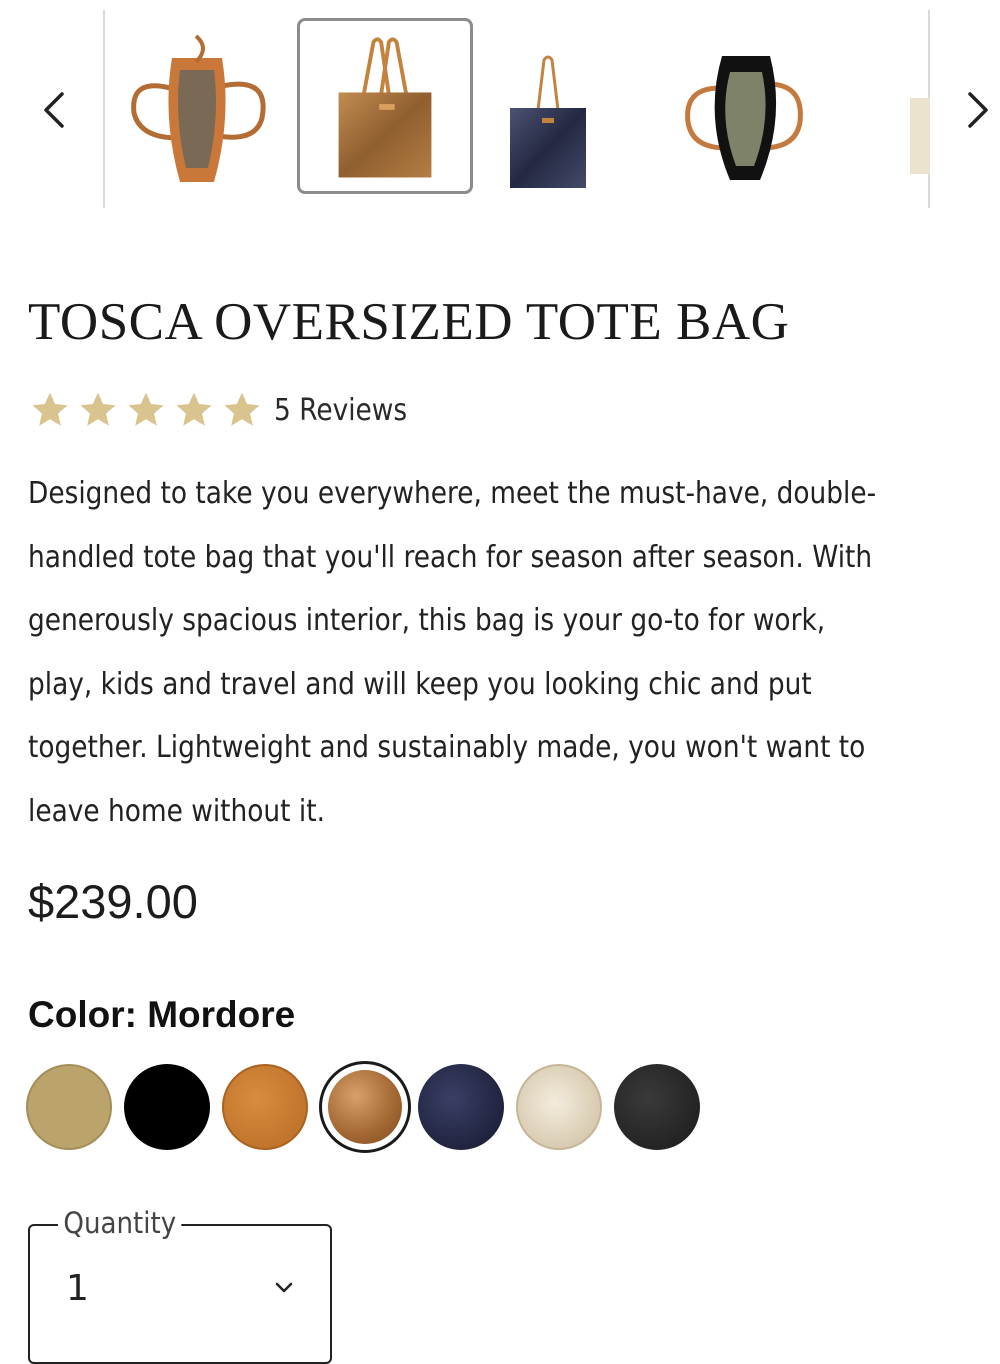 The width and height of the screenshot is (1000, 1364). Describe the element at coordinates (559, 1107) in the screenshot. I see `swatch-cream` at that location.